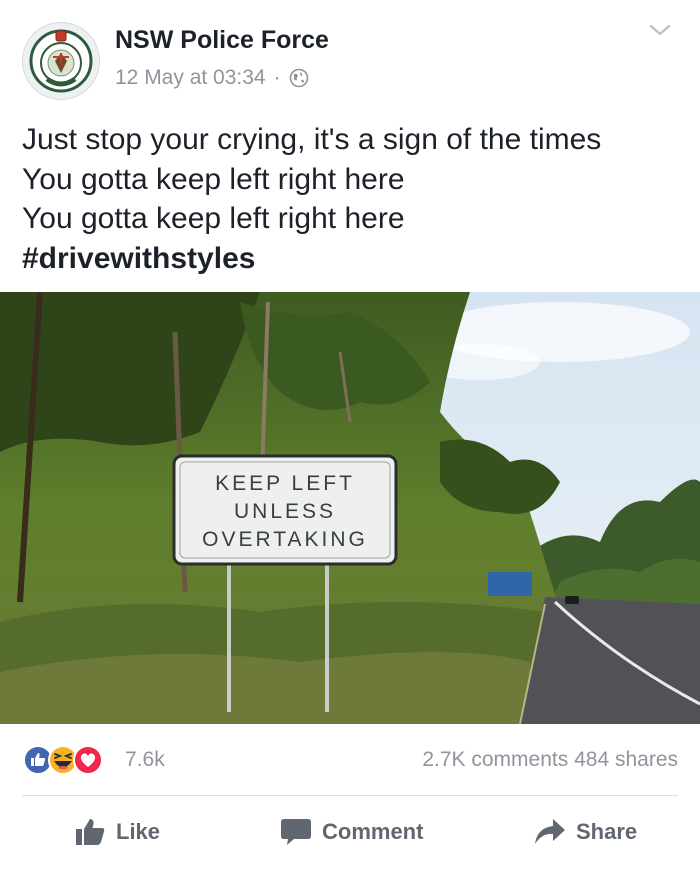  I want to click on action-bar: Like Comment Share, so click(350, 833).